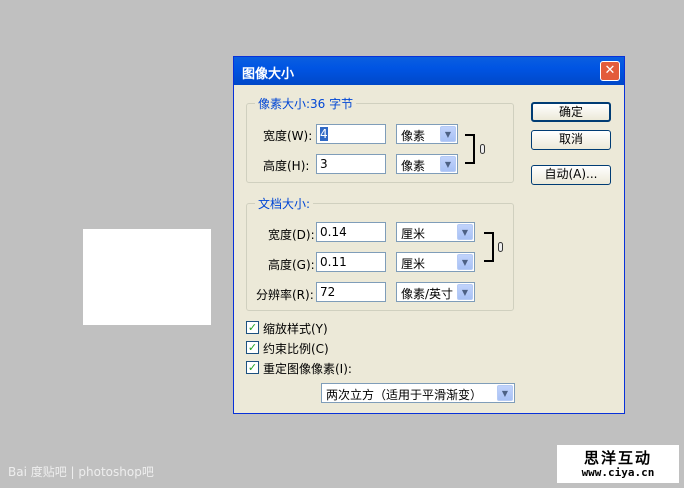 The height and width of the screenshot is (488, 684). I want to click on doc-height-unit-value: 厘米, so click(413, 264).